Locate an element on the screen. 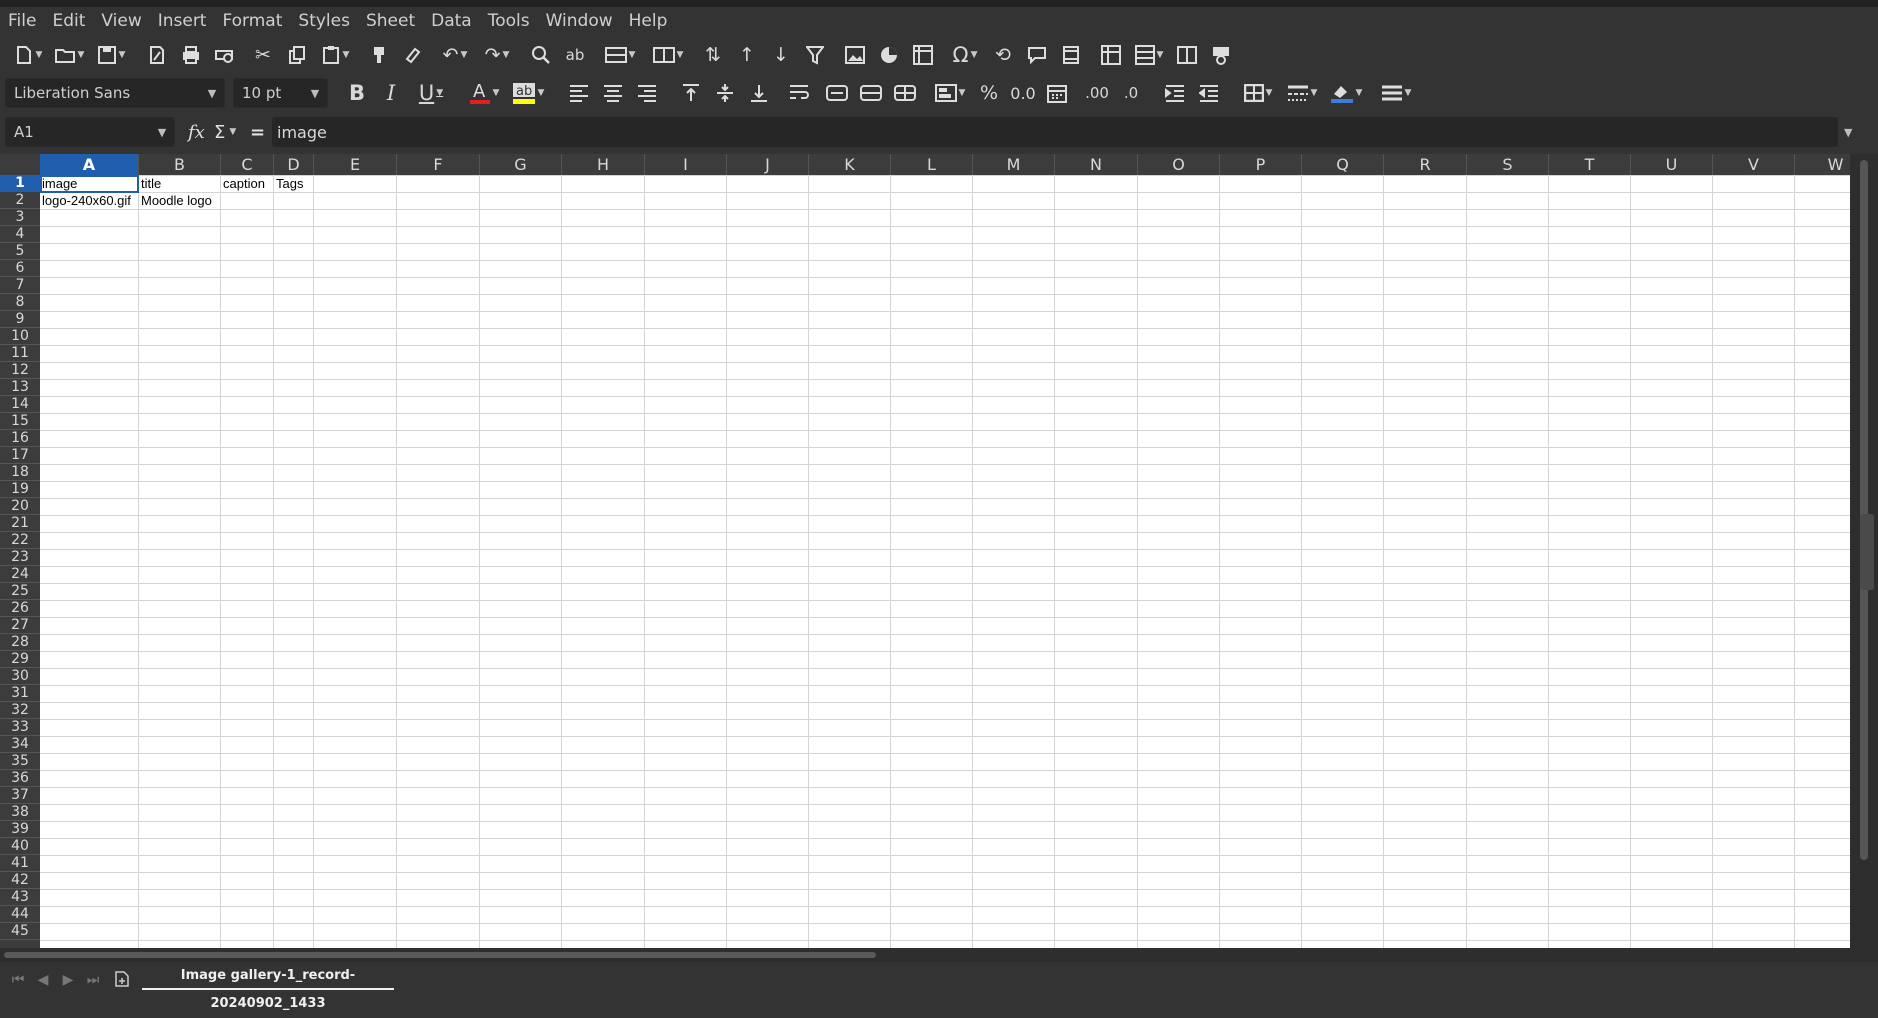 This screenshot has height=1018, width=1878. horizontal-scrollbar is located at coordinates (939, 955).